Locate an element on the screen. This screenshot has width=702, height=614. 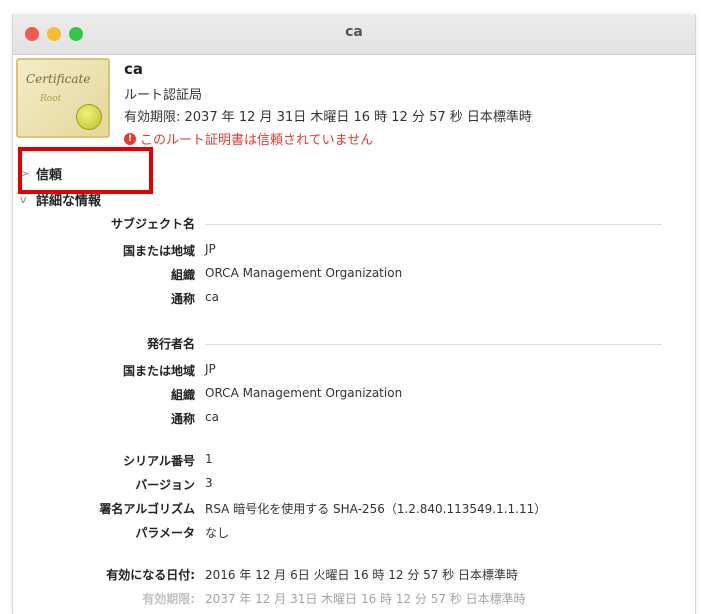
field-value: 3 is located at coordinates (209, 483).